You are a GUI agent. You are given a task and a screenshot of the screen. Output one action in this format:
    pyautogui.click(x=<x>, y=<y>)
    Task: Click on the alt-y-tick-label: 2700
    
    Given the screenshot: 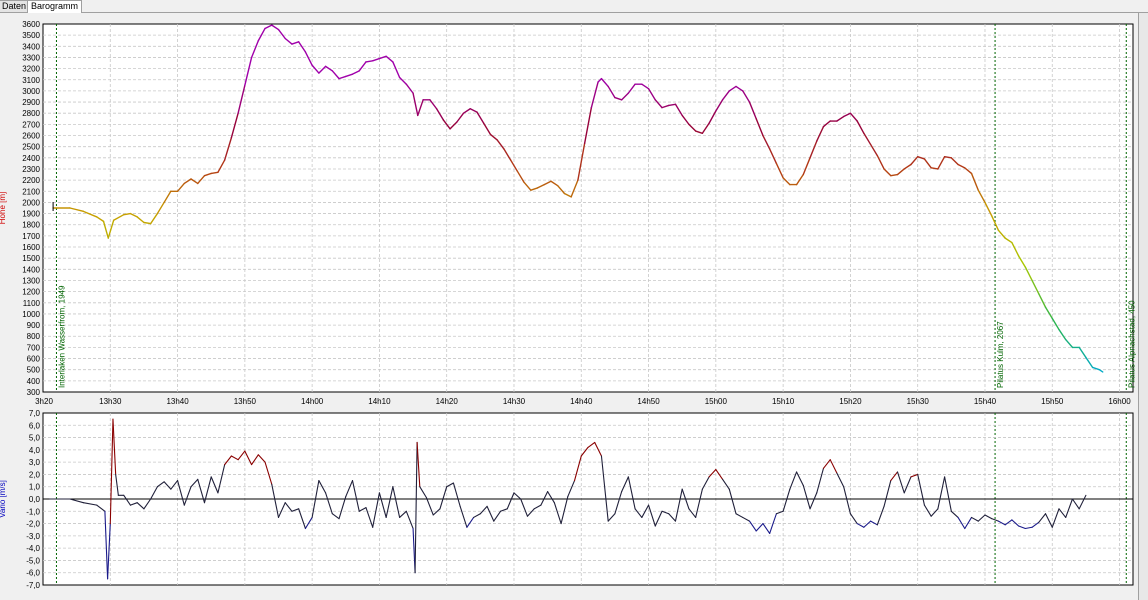 What is the action you would take?
    pyautogui.click(x=31, y=124)
    